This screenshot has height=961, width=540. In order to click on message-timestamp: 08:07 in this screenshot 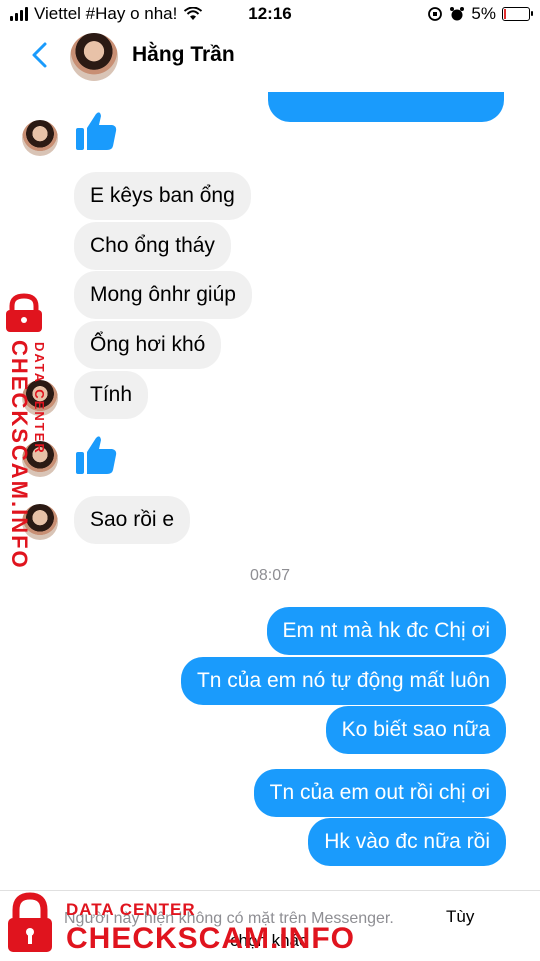, I will do `click(270, 575)`.